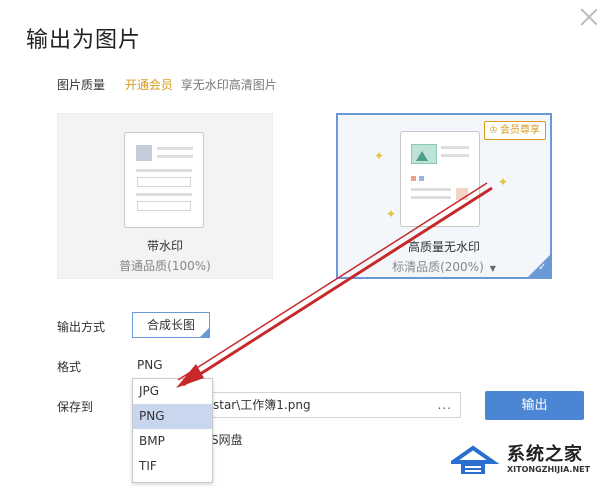 The width and height of the screenshot is (609, 486). I want to click on save-to-label: 保存到, so click(75, 407).